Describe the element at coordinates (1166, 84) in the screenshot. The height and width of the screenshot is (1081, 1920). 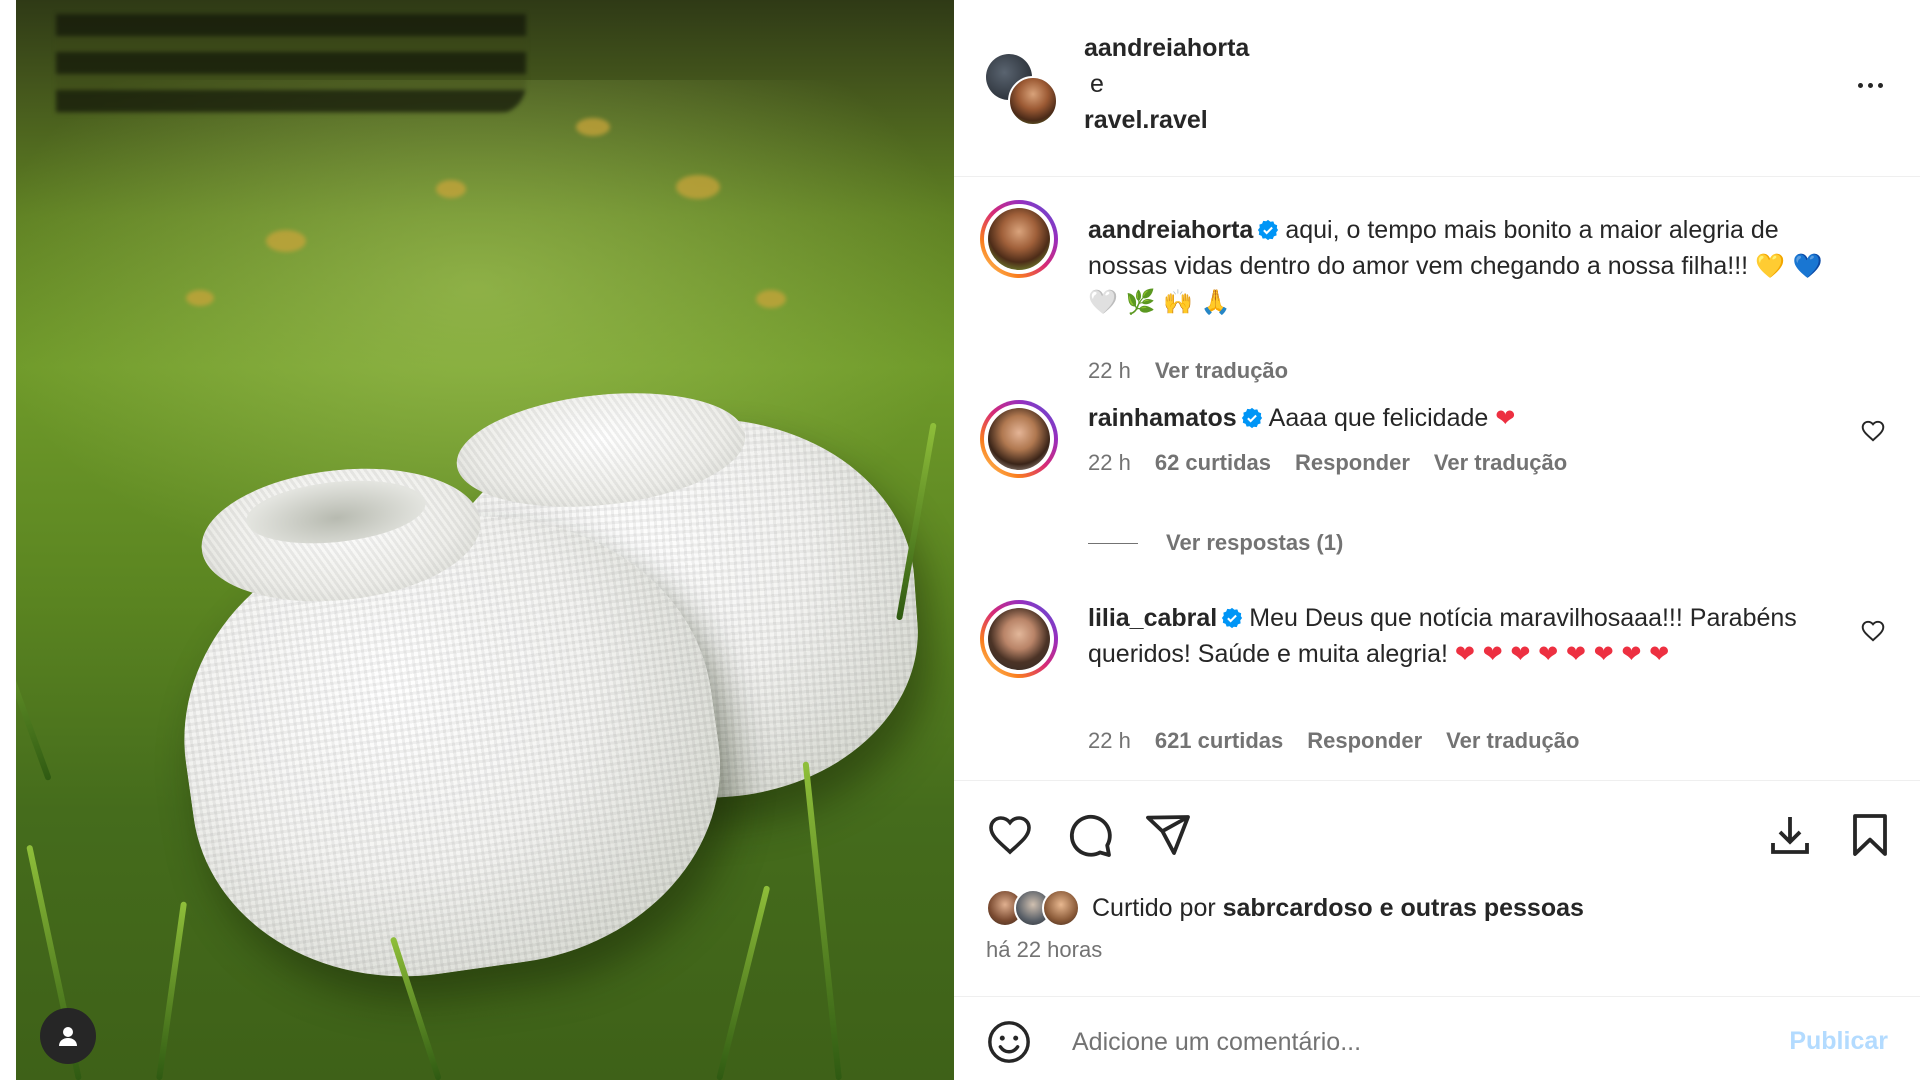
I see `collab-authors: aandreiahorta e ravel.ravel` at that location.